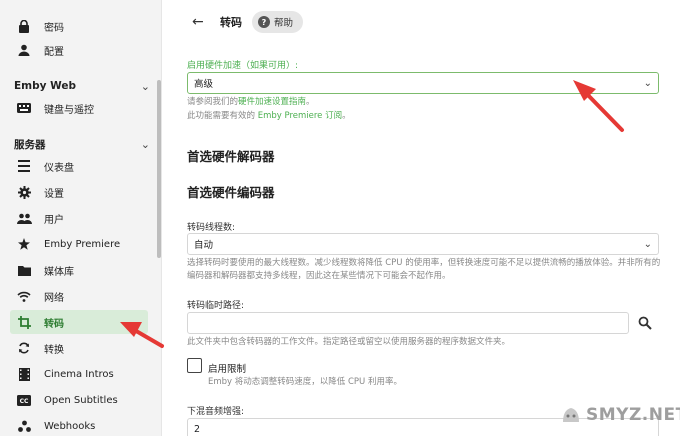  I want to click on watermark: SMYZ.NET, so click(620, 415).